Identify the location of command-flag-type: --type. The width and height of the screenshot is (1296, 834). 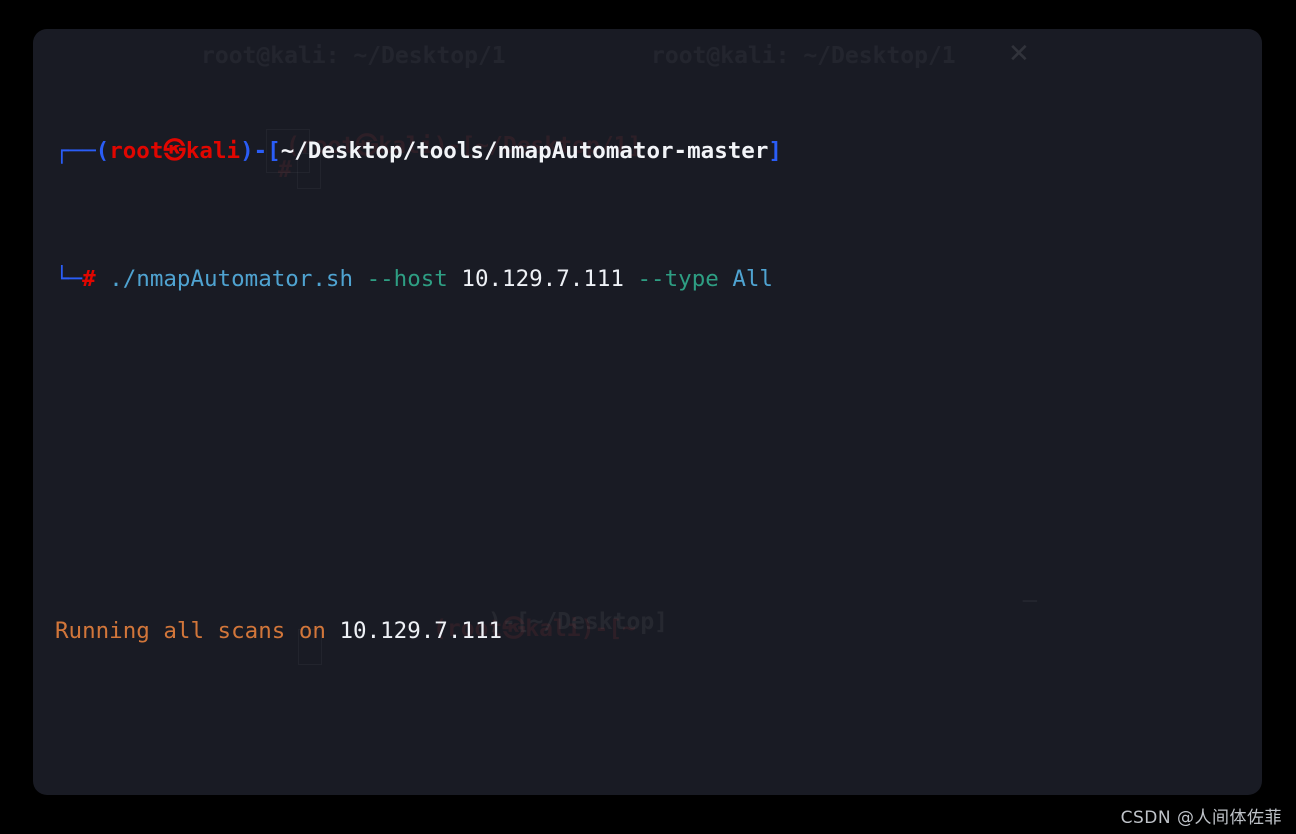
(678, 279).